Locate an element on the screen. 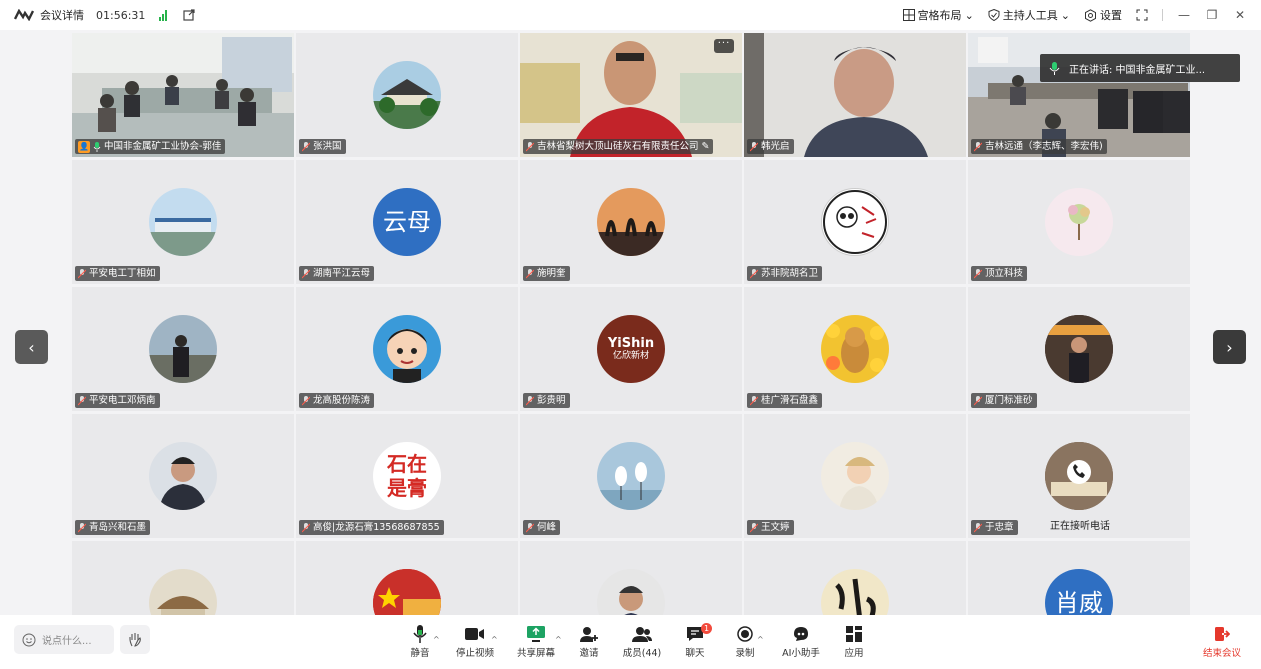  end-meeting-button: 结束会议 is located at coordinates (1222, 641).